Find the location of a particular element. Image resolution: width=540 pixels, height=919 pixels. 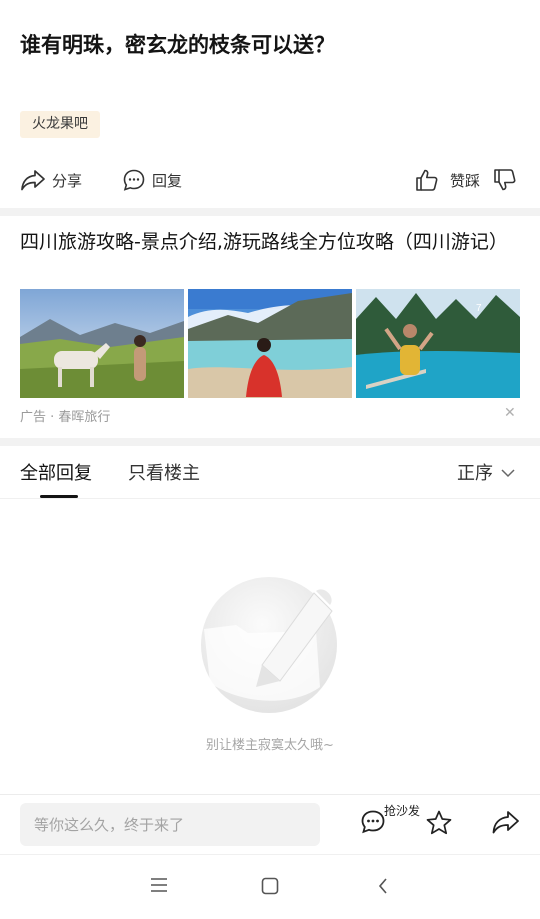

share-label: 分享 is located at coordinates (67, 180).